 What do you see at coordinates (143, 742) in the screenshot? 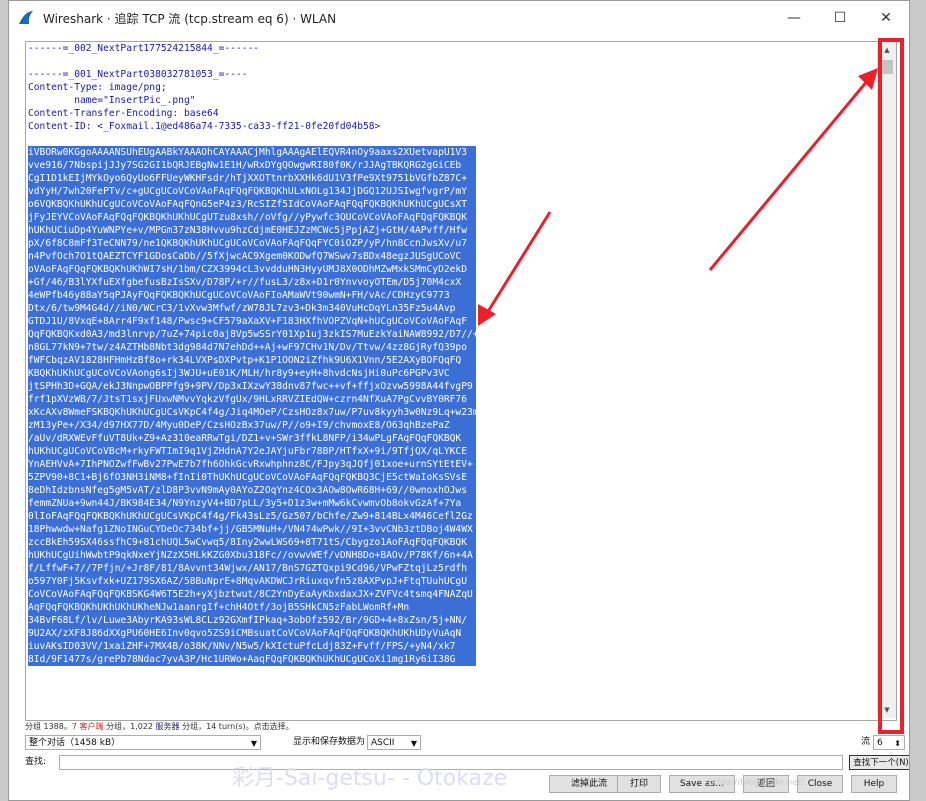
I see `conversation-select: 整个对话（1458 kB） ▼` at bounding box center [143, 742].